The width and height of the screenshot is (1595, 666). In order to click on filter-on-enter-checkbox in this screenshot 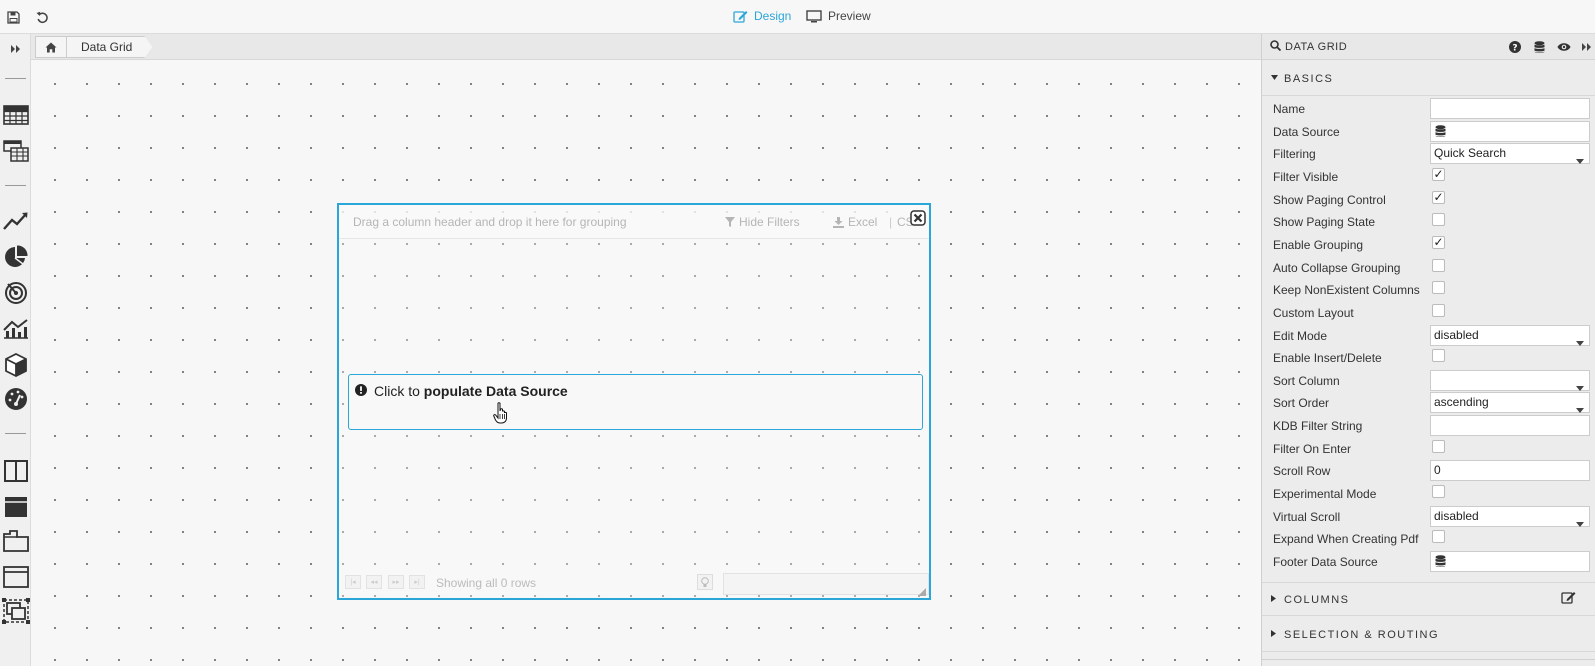, I will do `click(1438, 446)`.